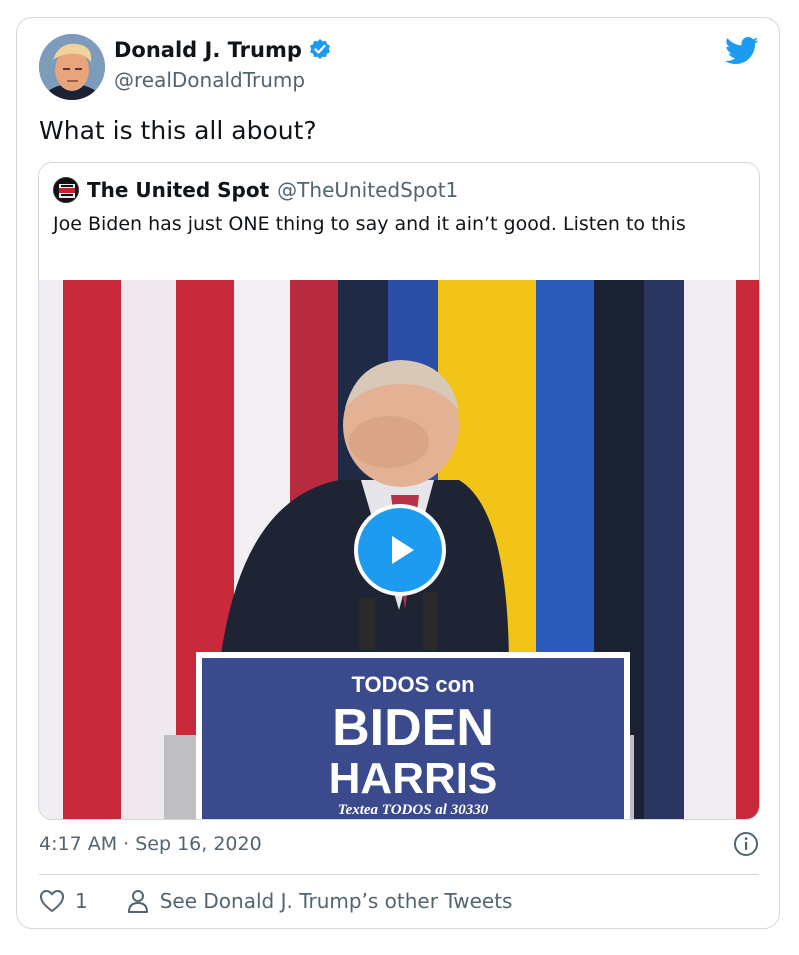  Describe the element at coordinates (746, 844) in the screenshot. I see `info-icon` at that location.